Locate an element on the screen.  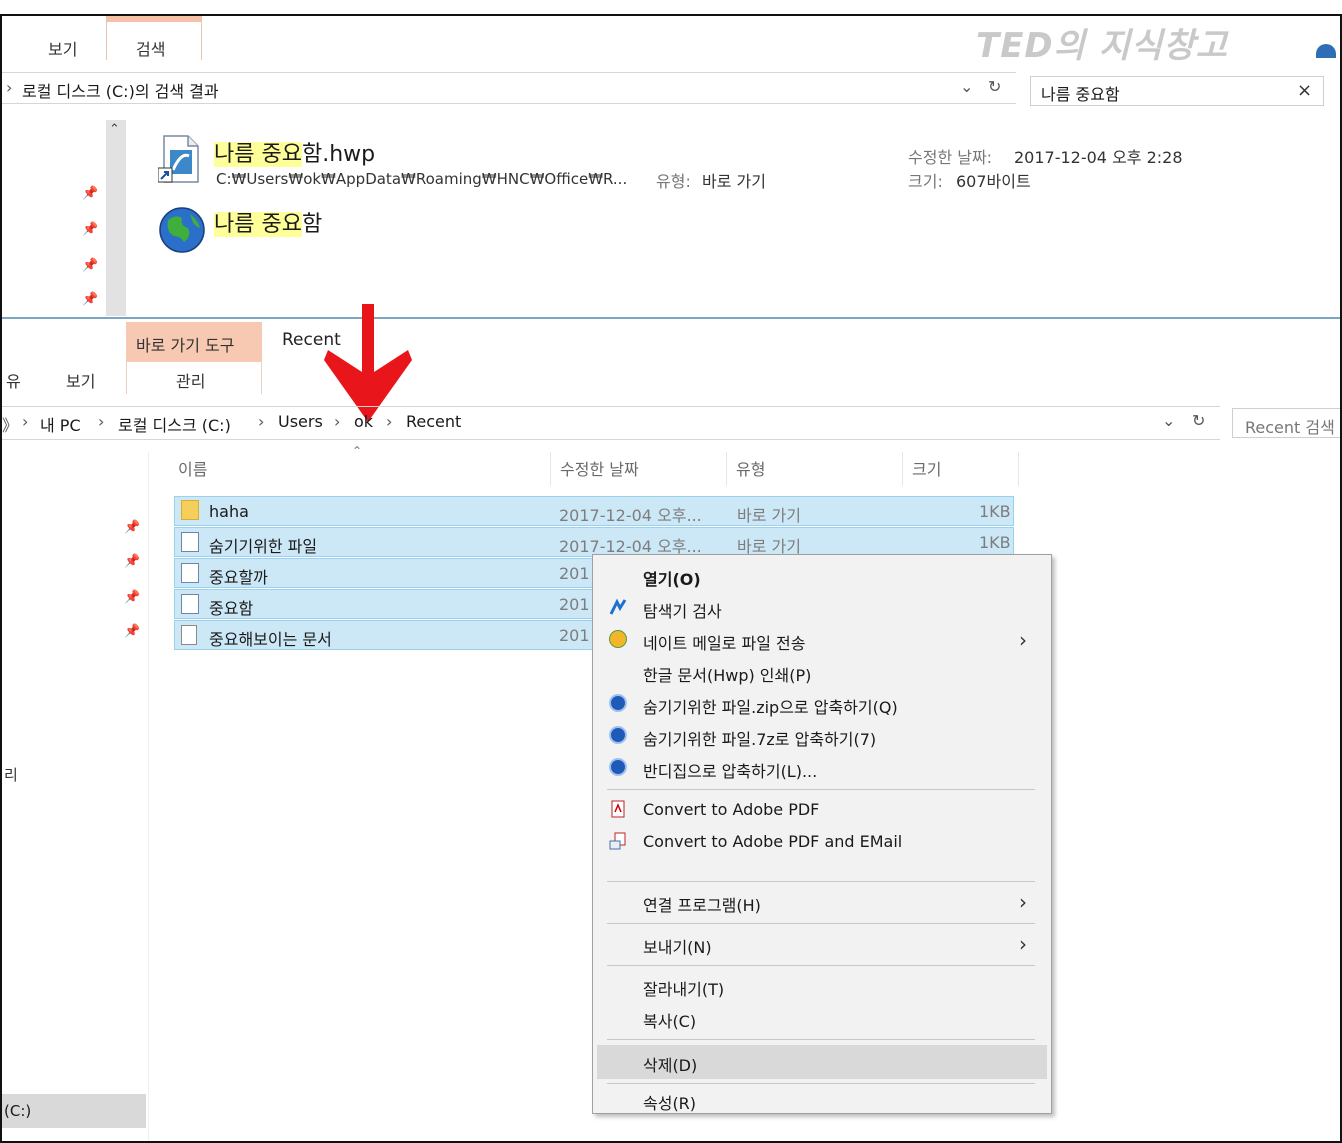
tab-manage: 관리 is located at coordinates (190, 380).